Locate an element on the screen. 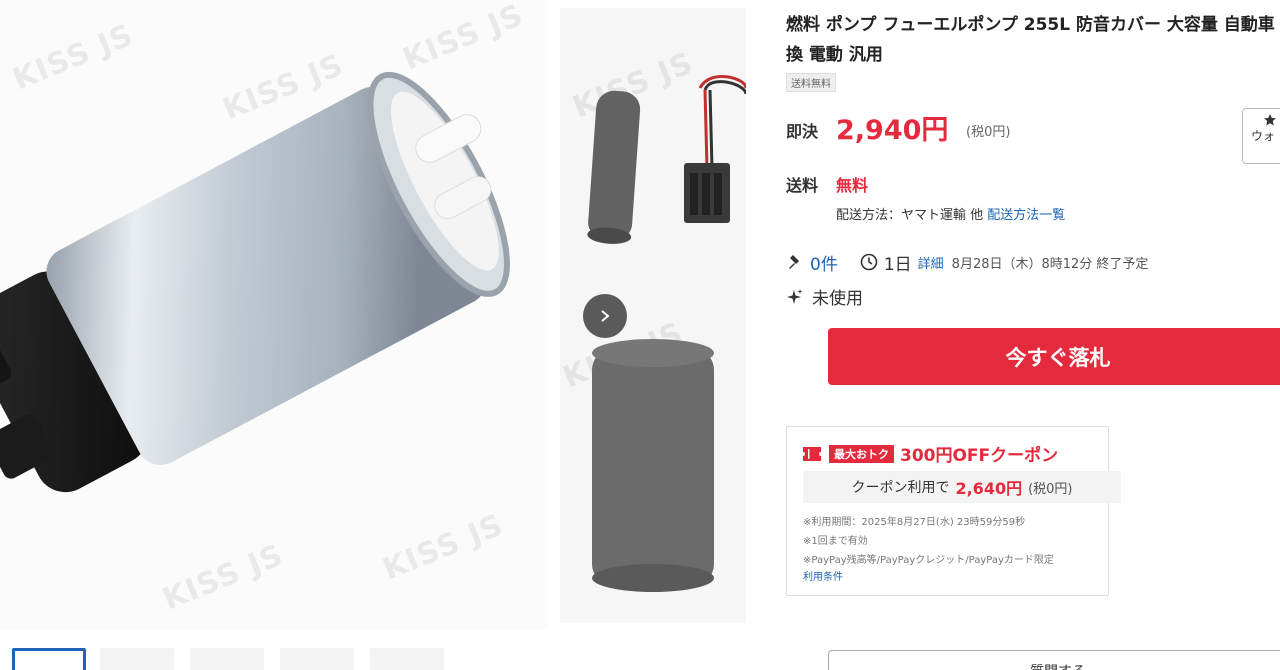  sparkle-icon is located at coordinates (795, 297).